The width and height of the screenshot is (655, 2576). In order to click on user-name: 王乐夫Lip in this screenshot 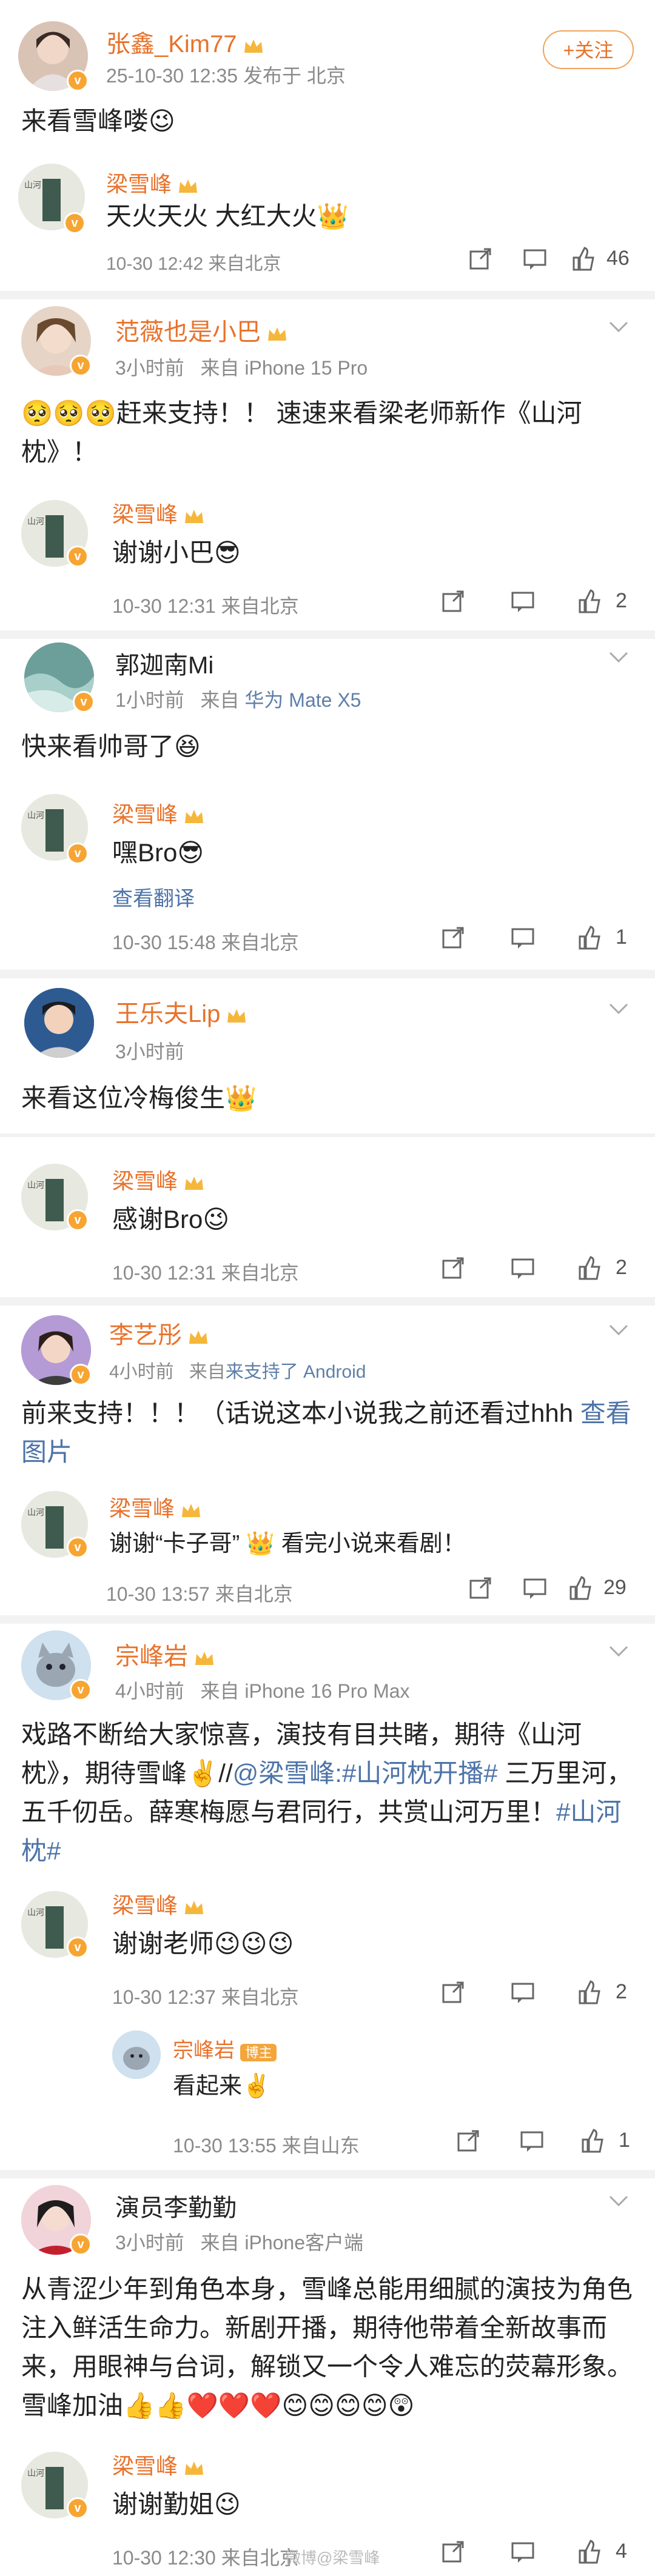, I will do `click(181, 1011)`.